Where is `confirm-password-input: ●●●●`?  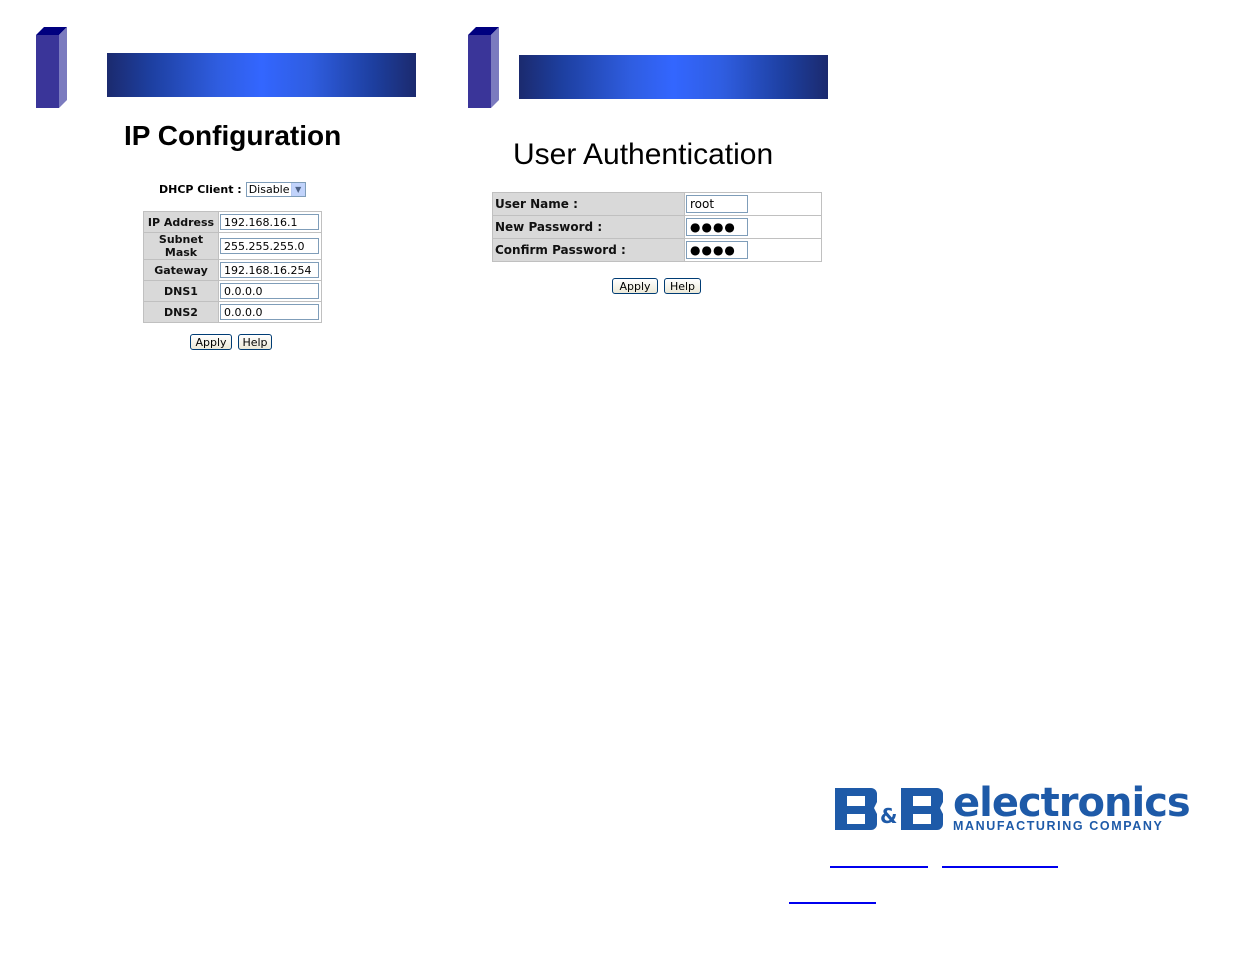
confirm-password-input: ●●●● is located at coordinates (717, 250).